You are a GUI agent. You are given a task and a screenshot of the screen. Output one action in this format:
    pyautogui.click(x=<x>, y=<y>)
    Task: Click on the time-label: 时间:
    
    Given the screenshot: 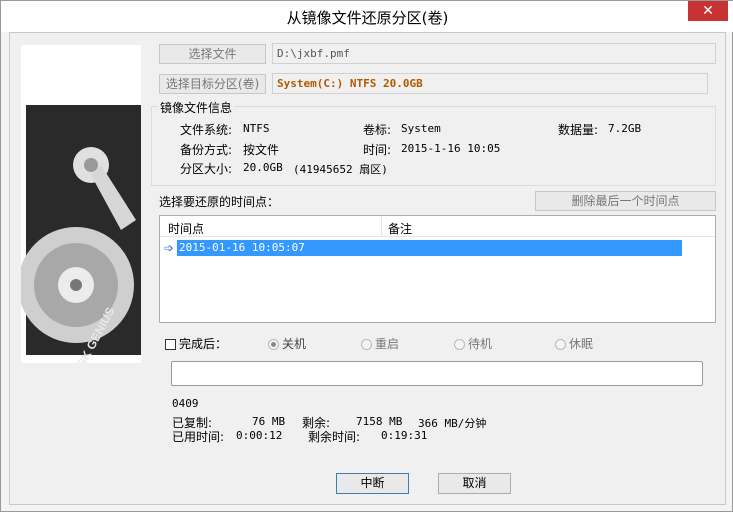 What is the action you would take?
    pyautogui.click(x=377, y=150)
    